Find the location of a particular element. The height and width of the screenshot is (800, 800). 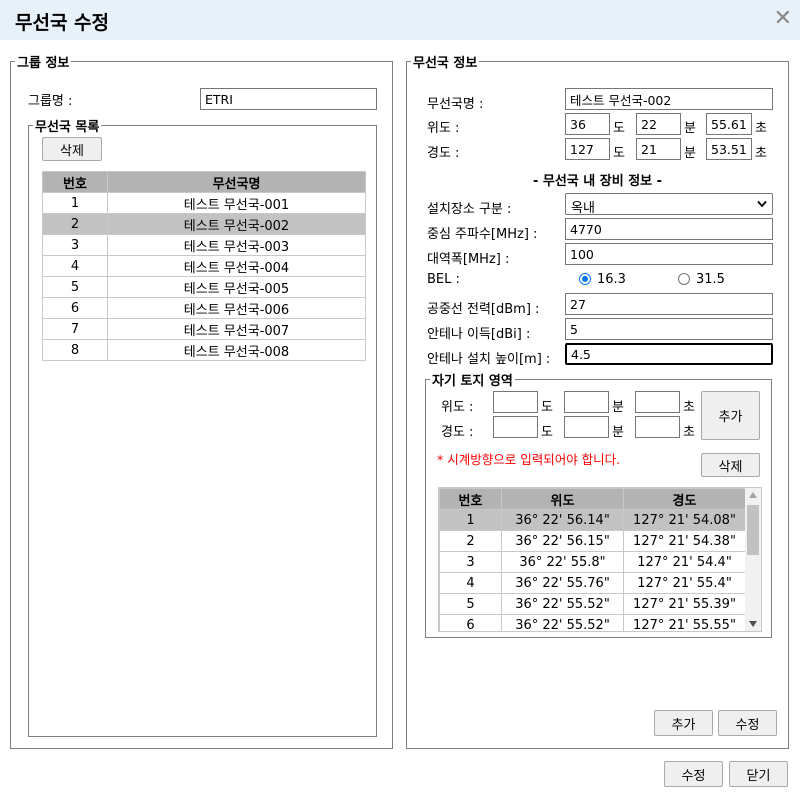

power-label: 공중선 전력[dBm] : is located at coordinates (483, 309).